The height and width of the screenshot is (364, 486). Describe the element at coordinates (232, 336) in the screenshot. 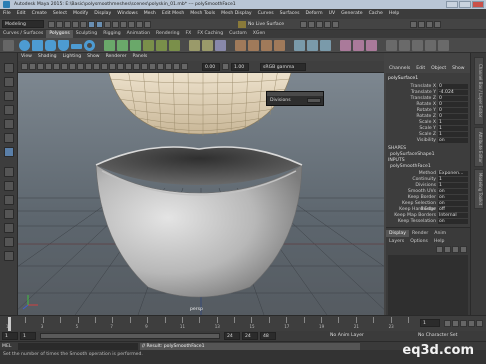

I see `playback-end-field: 24` at that location.